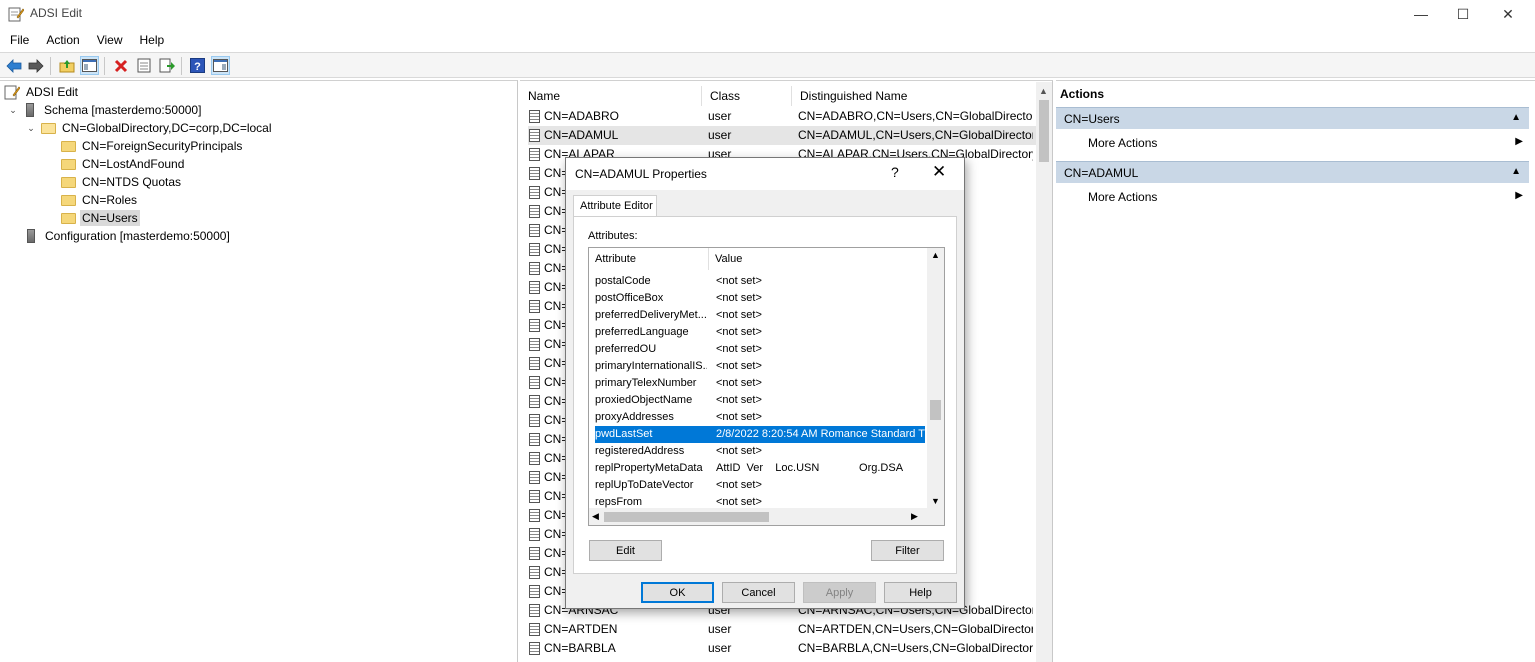 The height and width of the screenshot is (662, 1535). What do you see at coordinates (625, 550) in the screenshot?
I see `edit-button: Edit` at bounding box center [625, 550].